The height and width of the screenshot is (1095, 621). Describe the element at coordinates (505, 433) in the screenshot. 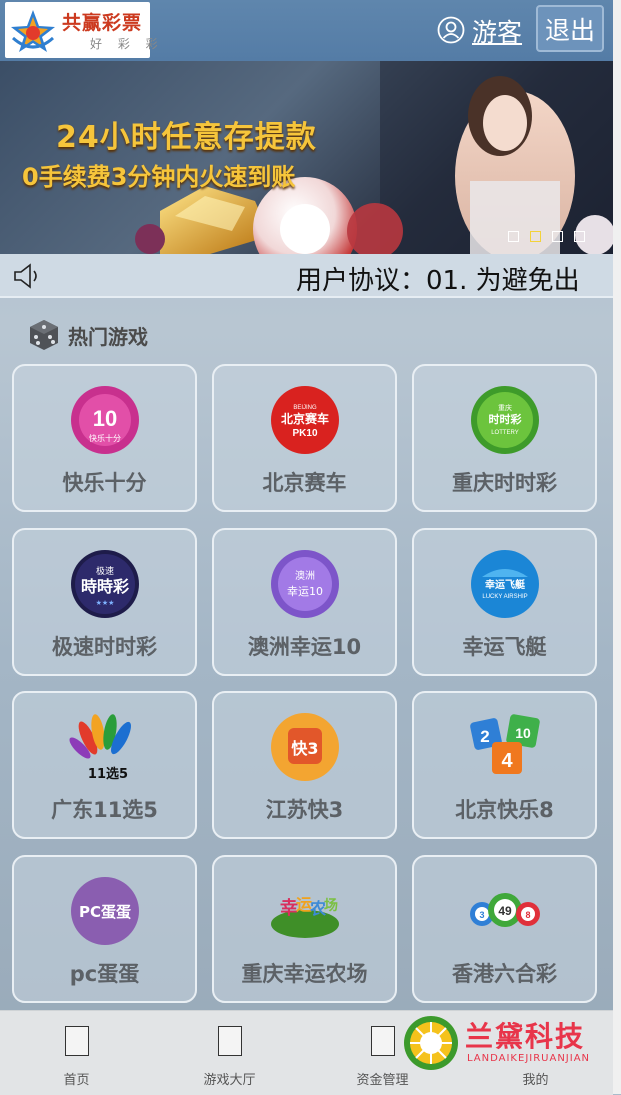

I see `svg-text: LOTTERY` at that location.